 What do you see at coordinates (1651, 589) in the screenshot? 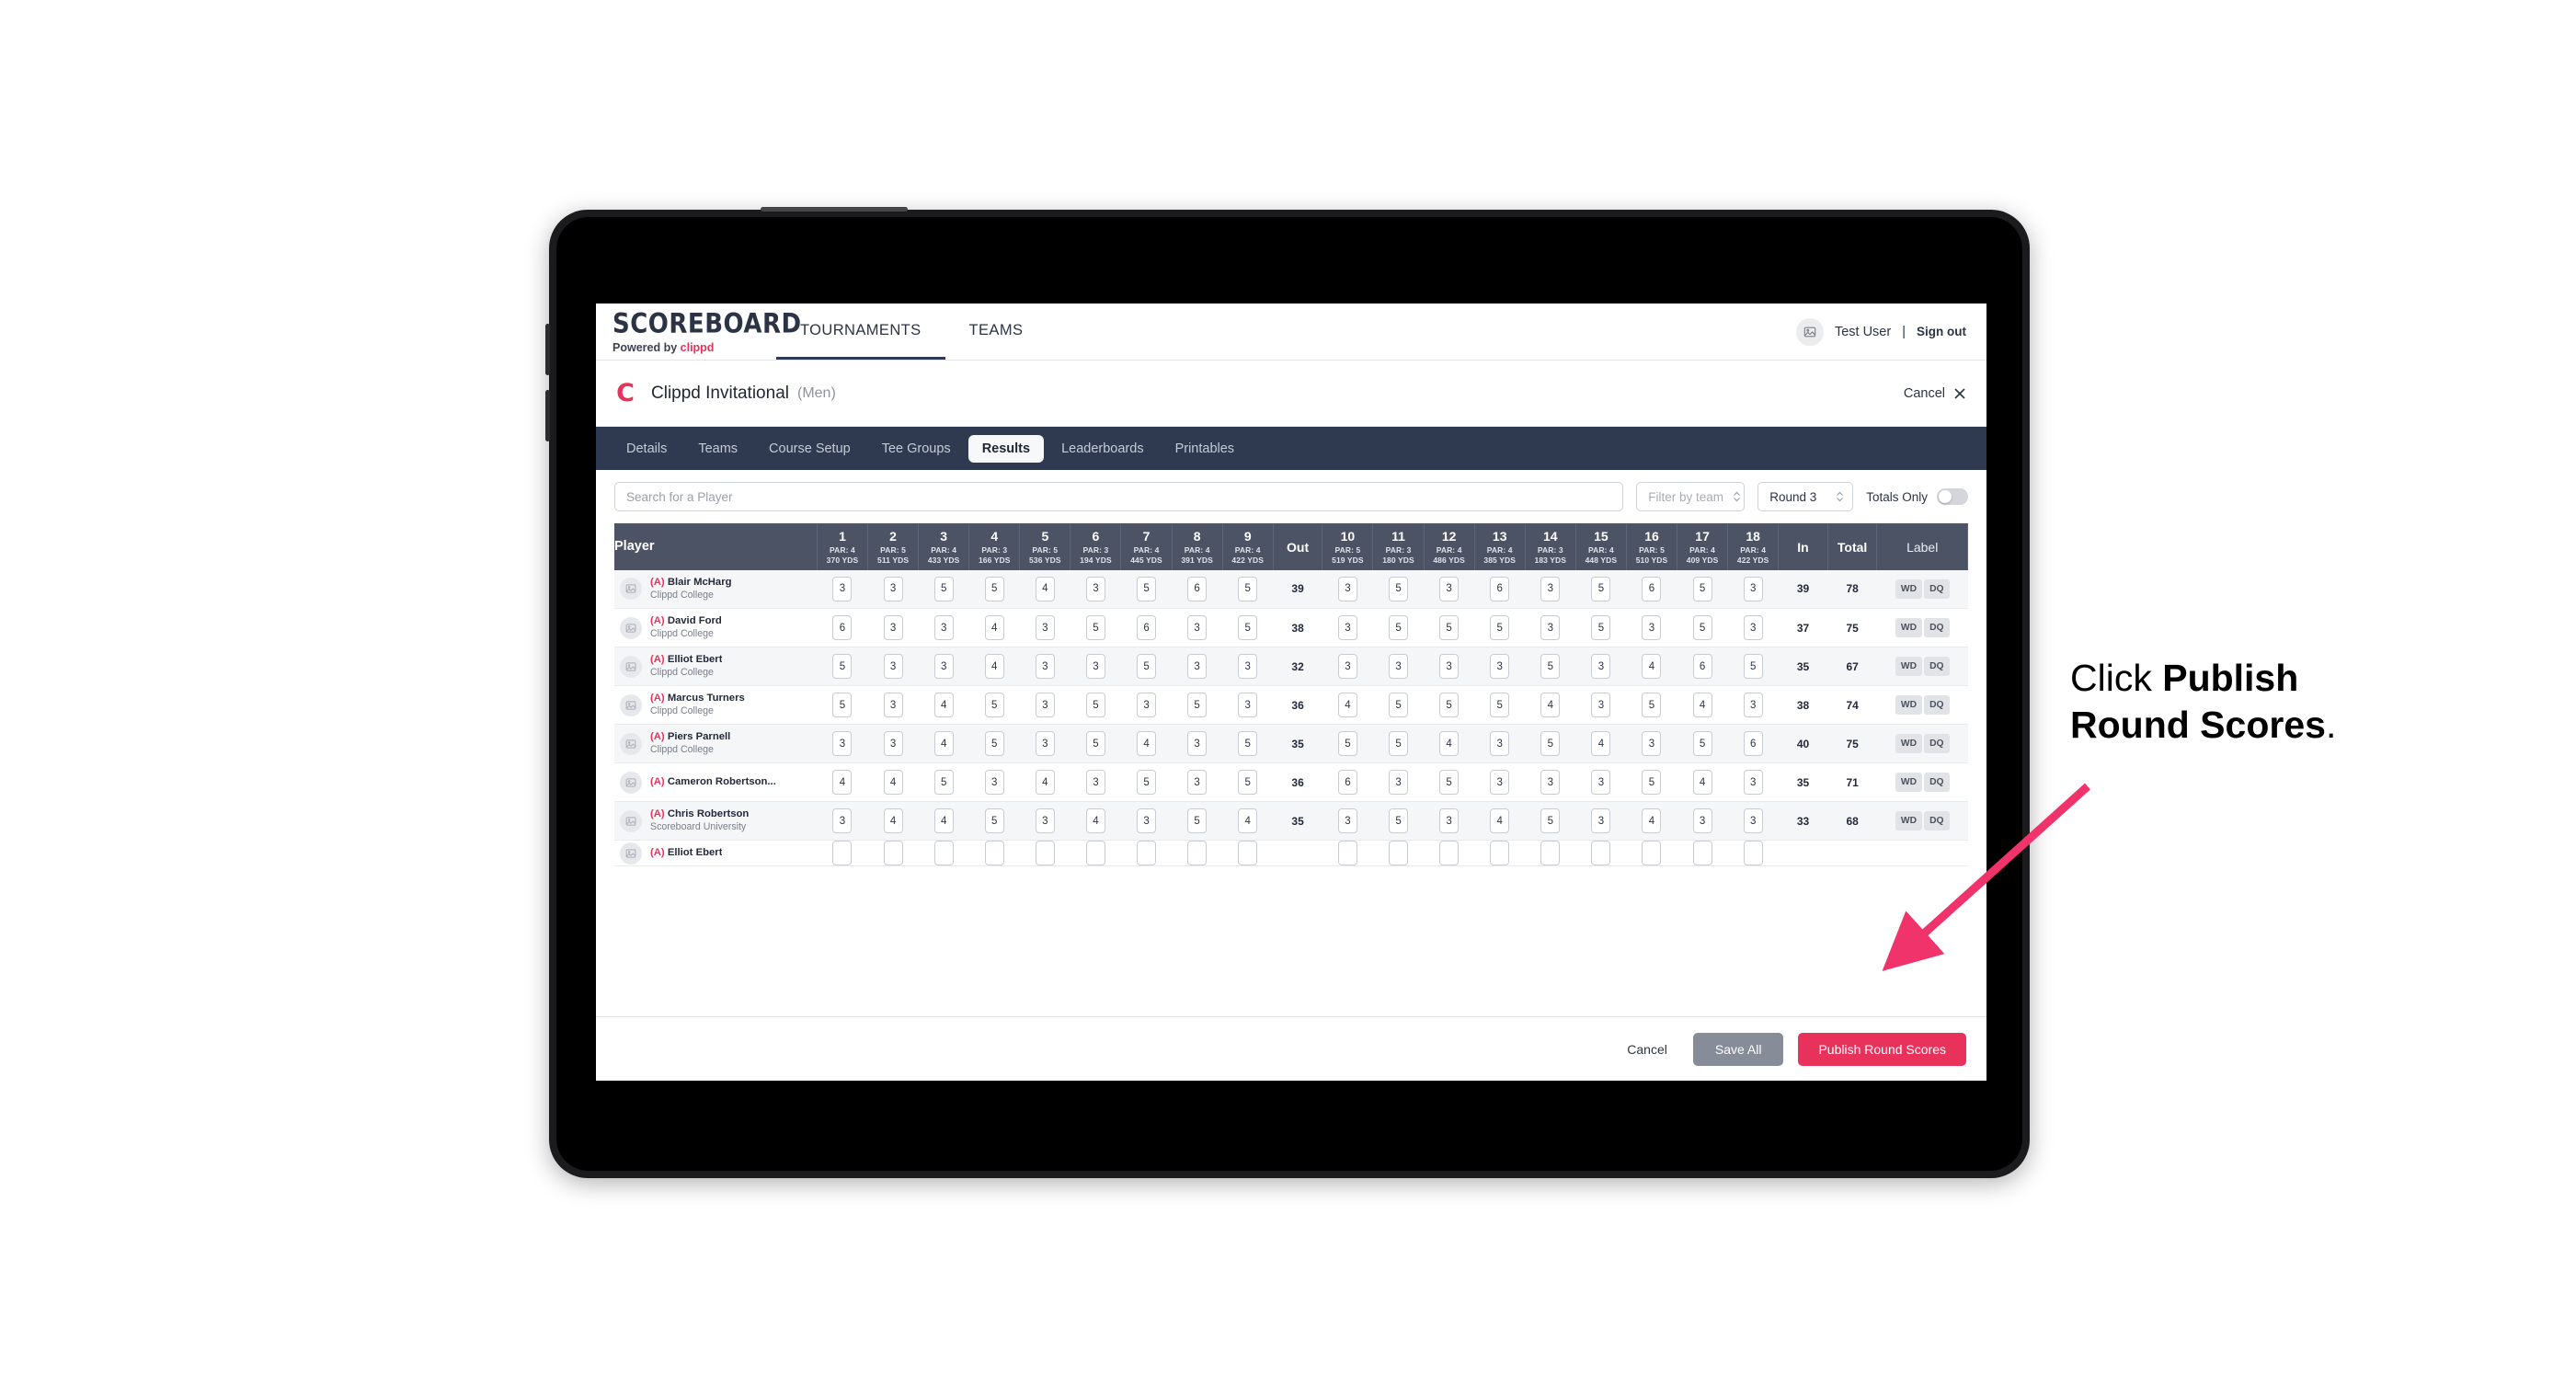
I see `score-cell-16: 6` at bounding box center [1651, 589].